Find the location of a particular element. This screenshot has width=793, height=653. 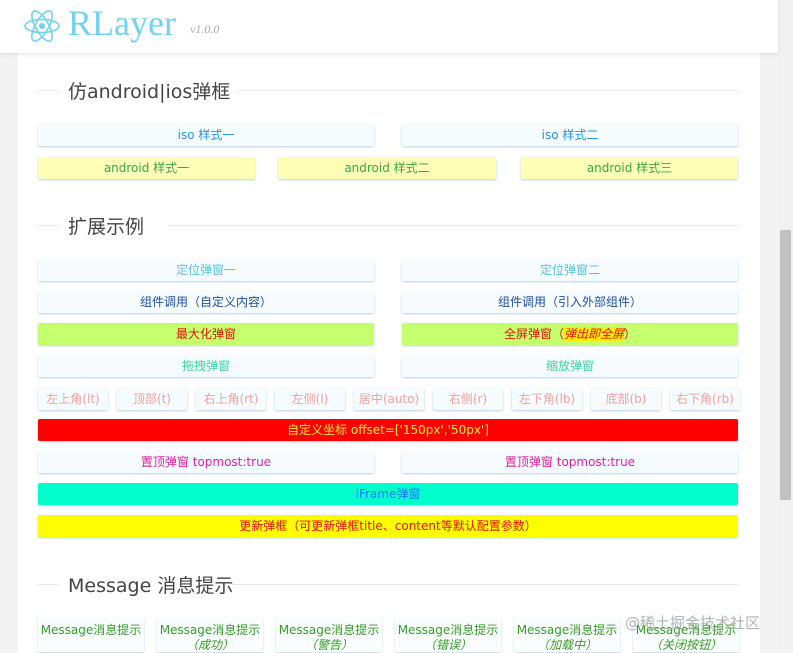

direction-button: 底部(b) is located at coordinates (626, 399).